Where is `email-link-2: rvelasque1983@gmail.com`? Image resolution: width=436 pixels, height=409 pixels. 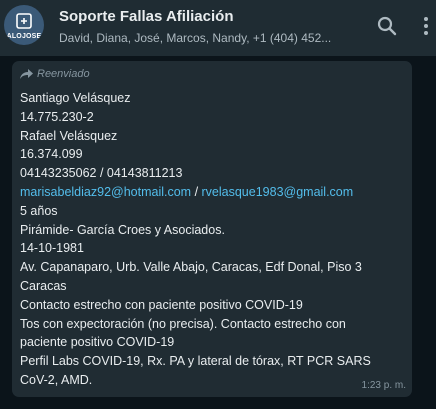
email-link-2: rvelasque1983@gmail.com is located at coordinates (278, 192).